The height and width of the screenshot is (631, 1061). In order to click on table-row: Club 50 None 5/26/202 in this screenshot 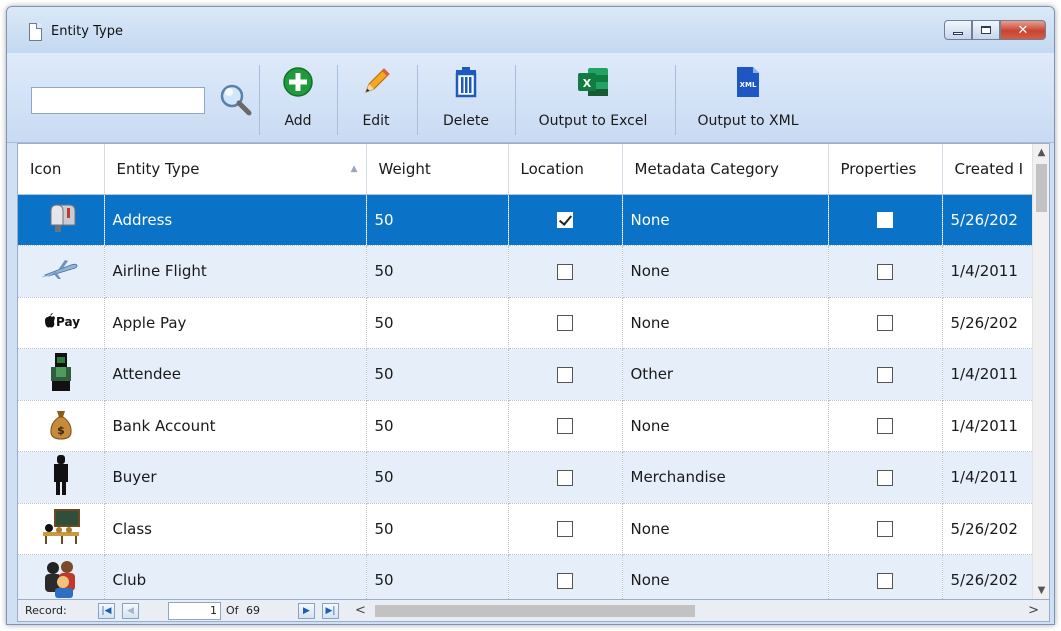, I will do `click(526, 576)`.